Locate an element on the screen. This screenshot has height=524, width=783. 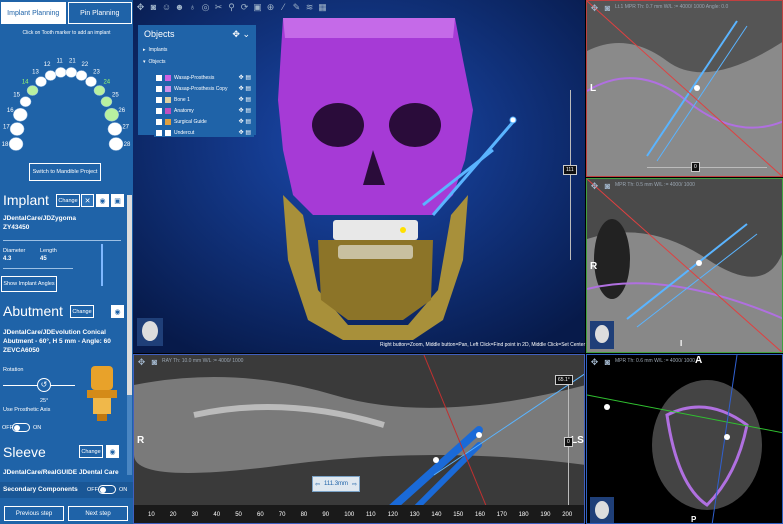
object-row: Anatomy ✥ ▤ is located at coordinates (204, 110).